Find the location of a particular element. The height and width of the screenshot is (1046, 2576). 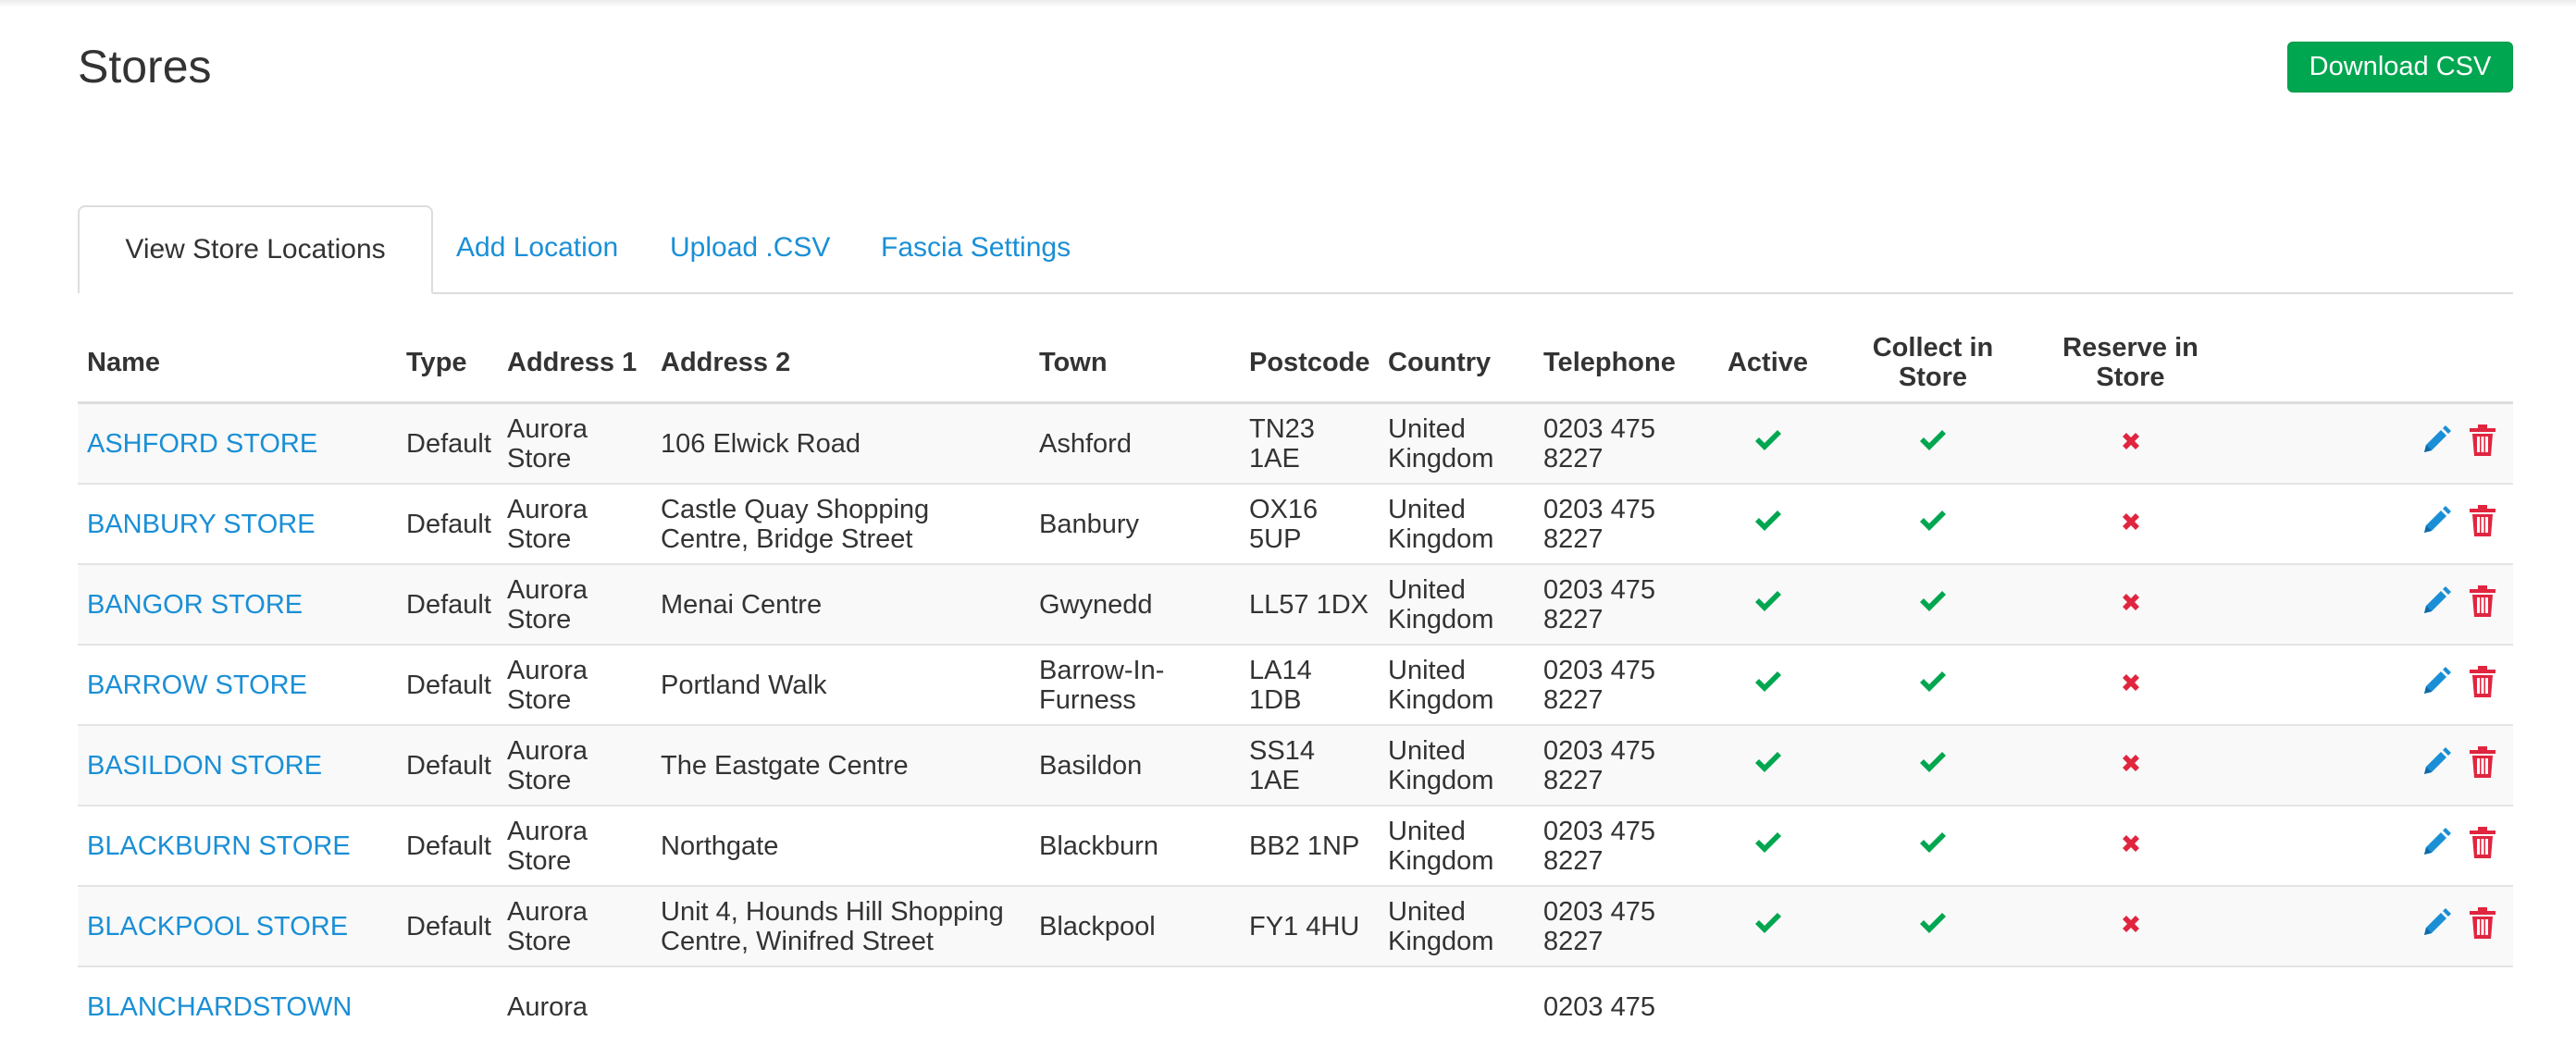

store-name-link: BLACKPOOL STORE is located at coordinates (218, 926).